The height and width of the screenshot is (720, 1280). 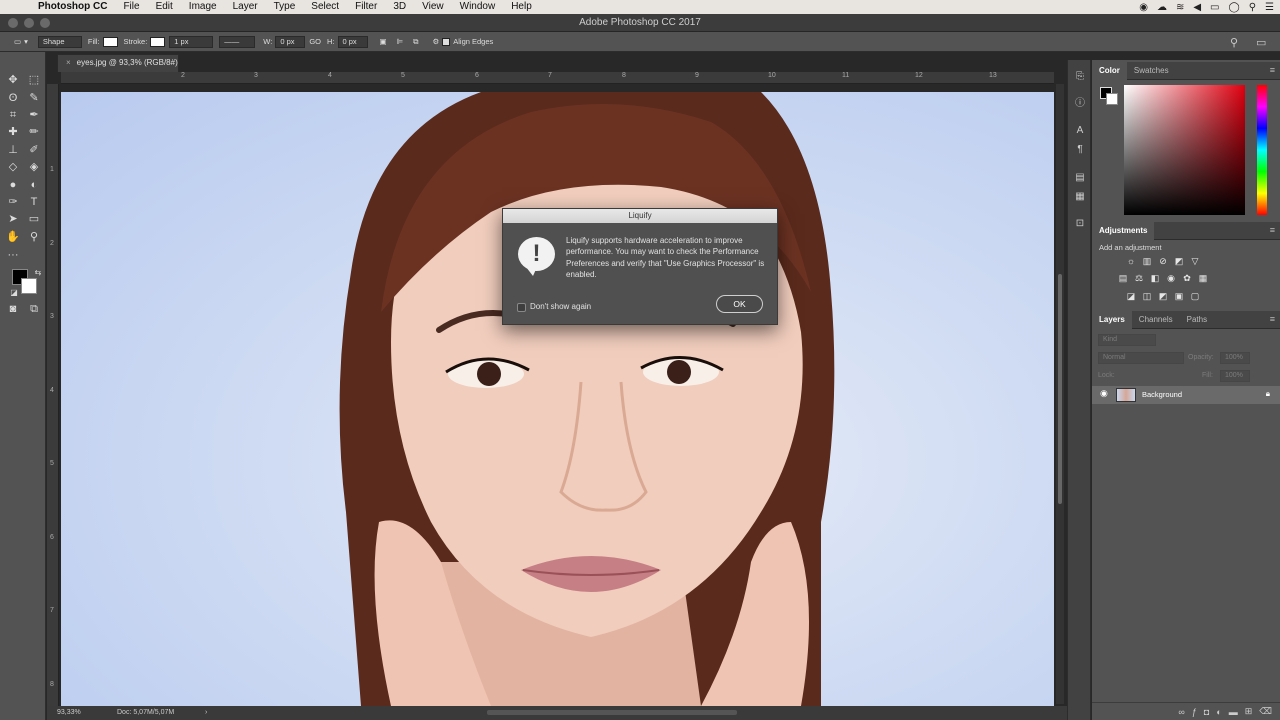 What do you see at coordinates (1194, 712) in the screenshot?
I see `layer-style-icon: ƒ` at bounding box center [1194, 712].